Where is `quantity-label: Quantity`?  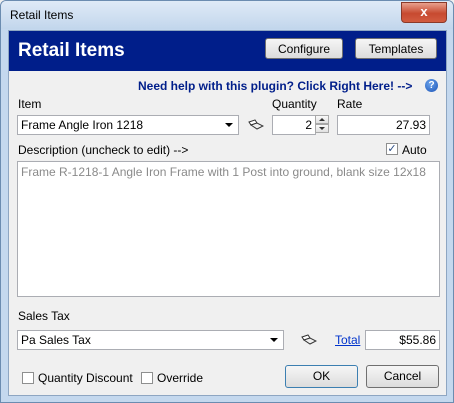
quantity-label: Quantity is located at coordinates (294, 104).